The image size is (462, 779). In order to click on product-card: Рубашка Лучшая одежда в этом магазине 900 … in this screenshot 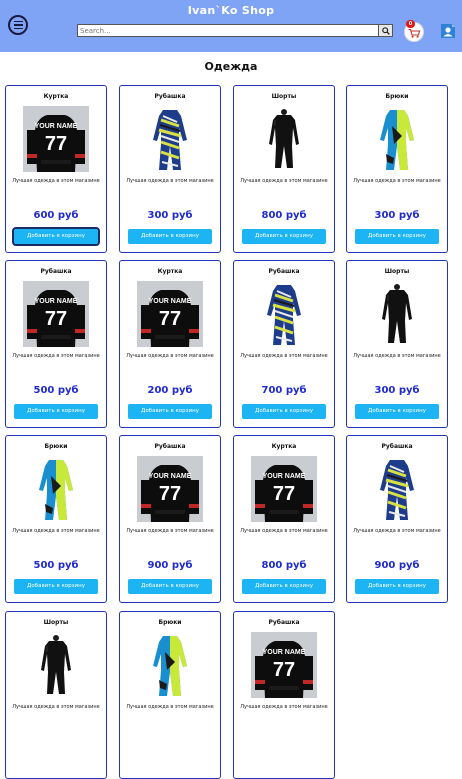, I will do `click(397, 519)`.